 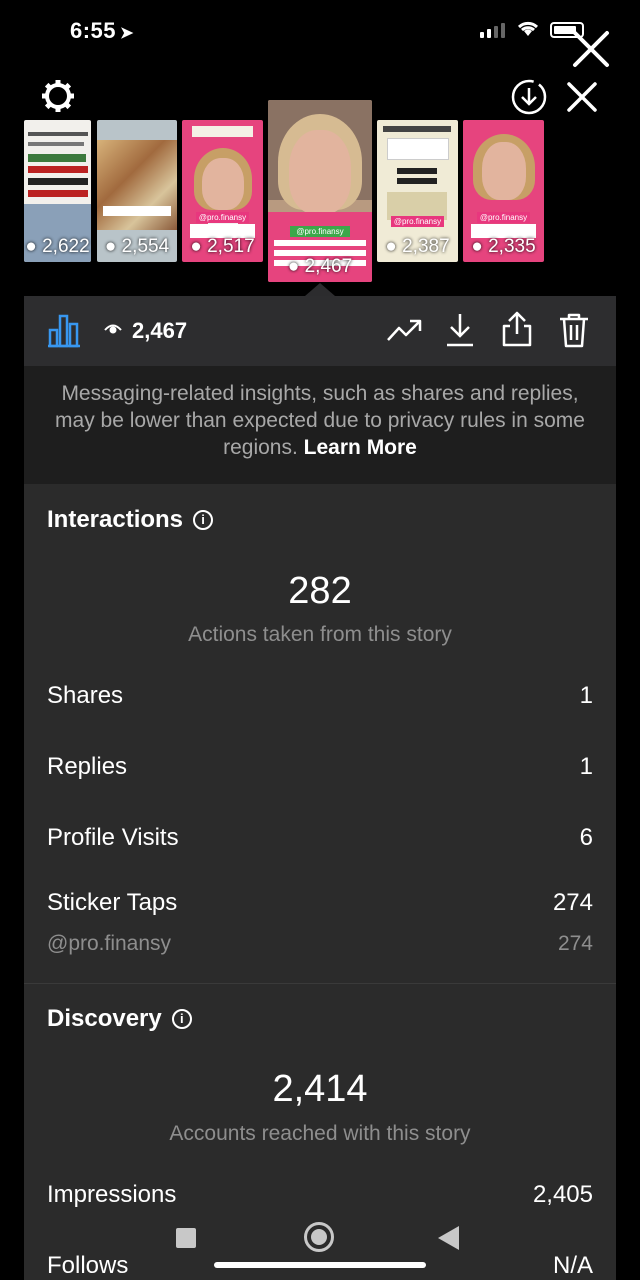 I want to click on view-count: ● 2,554, so click(x=137, y=246).